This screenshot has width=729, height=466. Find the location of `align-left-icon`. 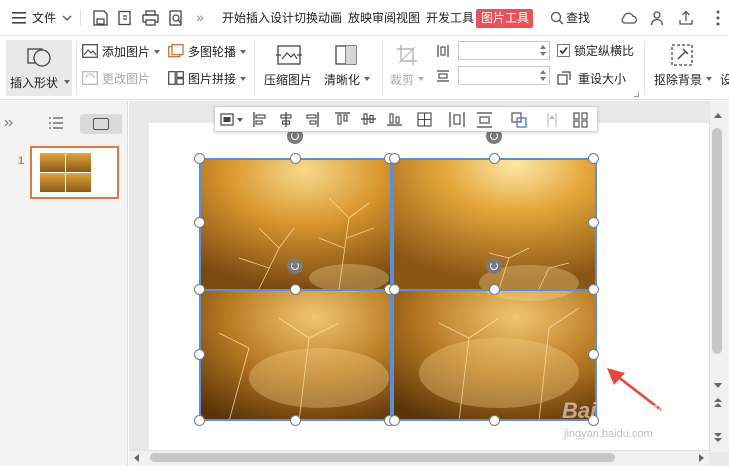

align-left-icon is located at coordinates (260, 119).